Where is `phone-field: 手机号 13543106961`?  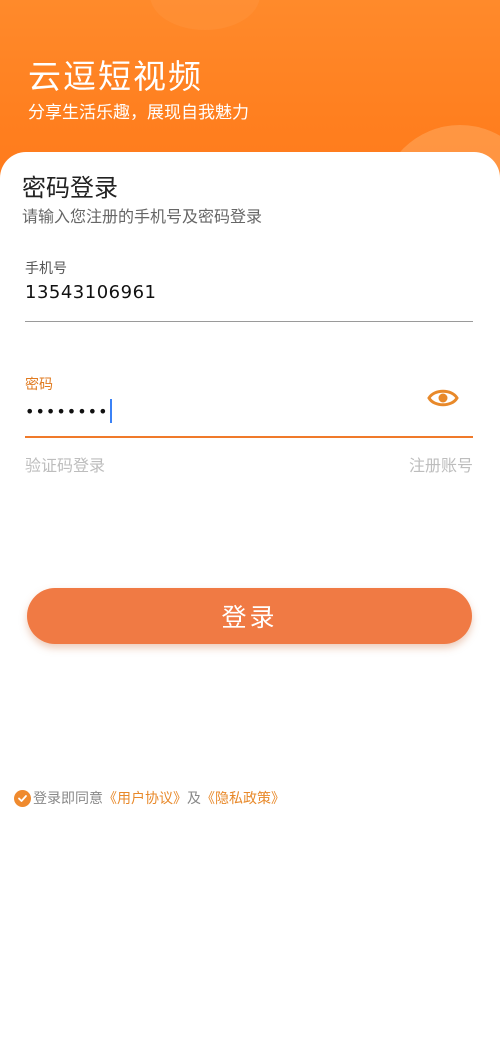
phone-field: 手机号 13543106961 is located at coordinates (249, 291).